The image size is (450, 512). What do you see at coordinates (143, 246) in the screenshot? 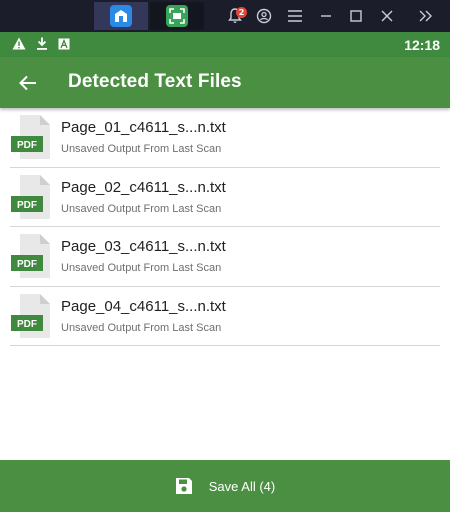
I see `file-name: Page_03_c4611_s...n.txt` at bounding box center [143, 246].